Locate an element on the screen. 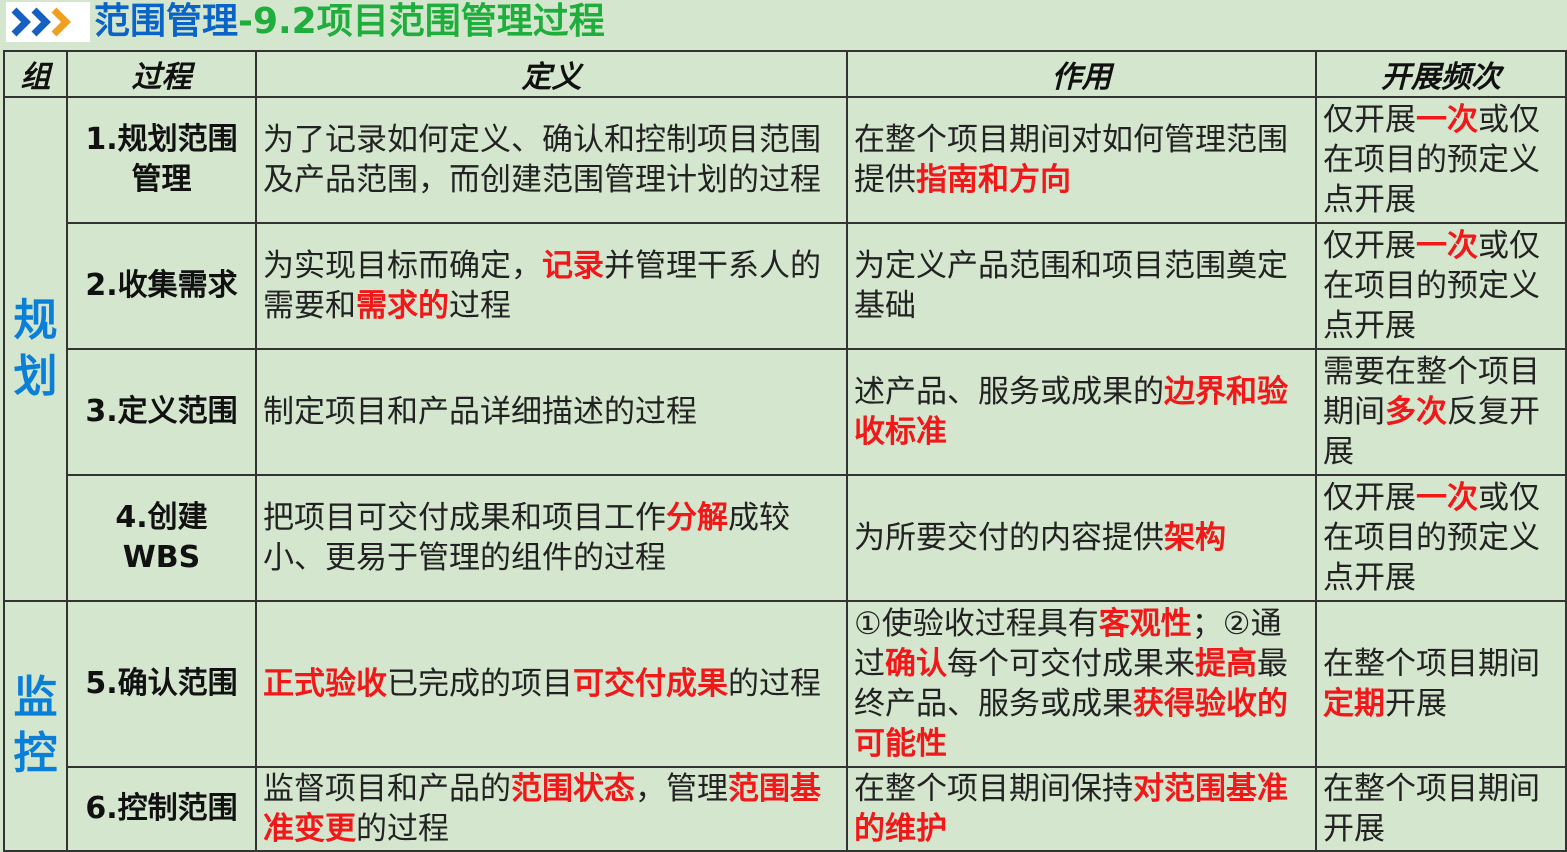 The width and height of the screenshot is (1567, 852). cell-text: 述产品、服务或成果的 is located at coordinates (1009, 392).